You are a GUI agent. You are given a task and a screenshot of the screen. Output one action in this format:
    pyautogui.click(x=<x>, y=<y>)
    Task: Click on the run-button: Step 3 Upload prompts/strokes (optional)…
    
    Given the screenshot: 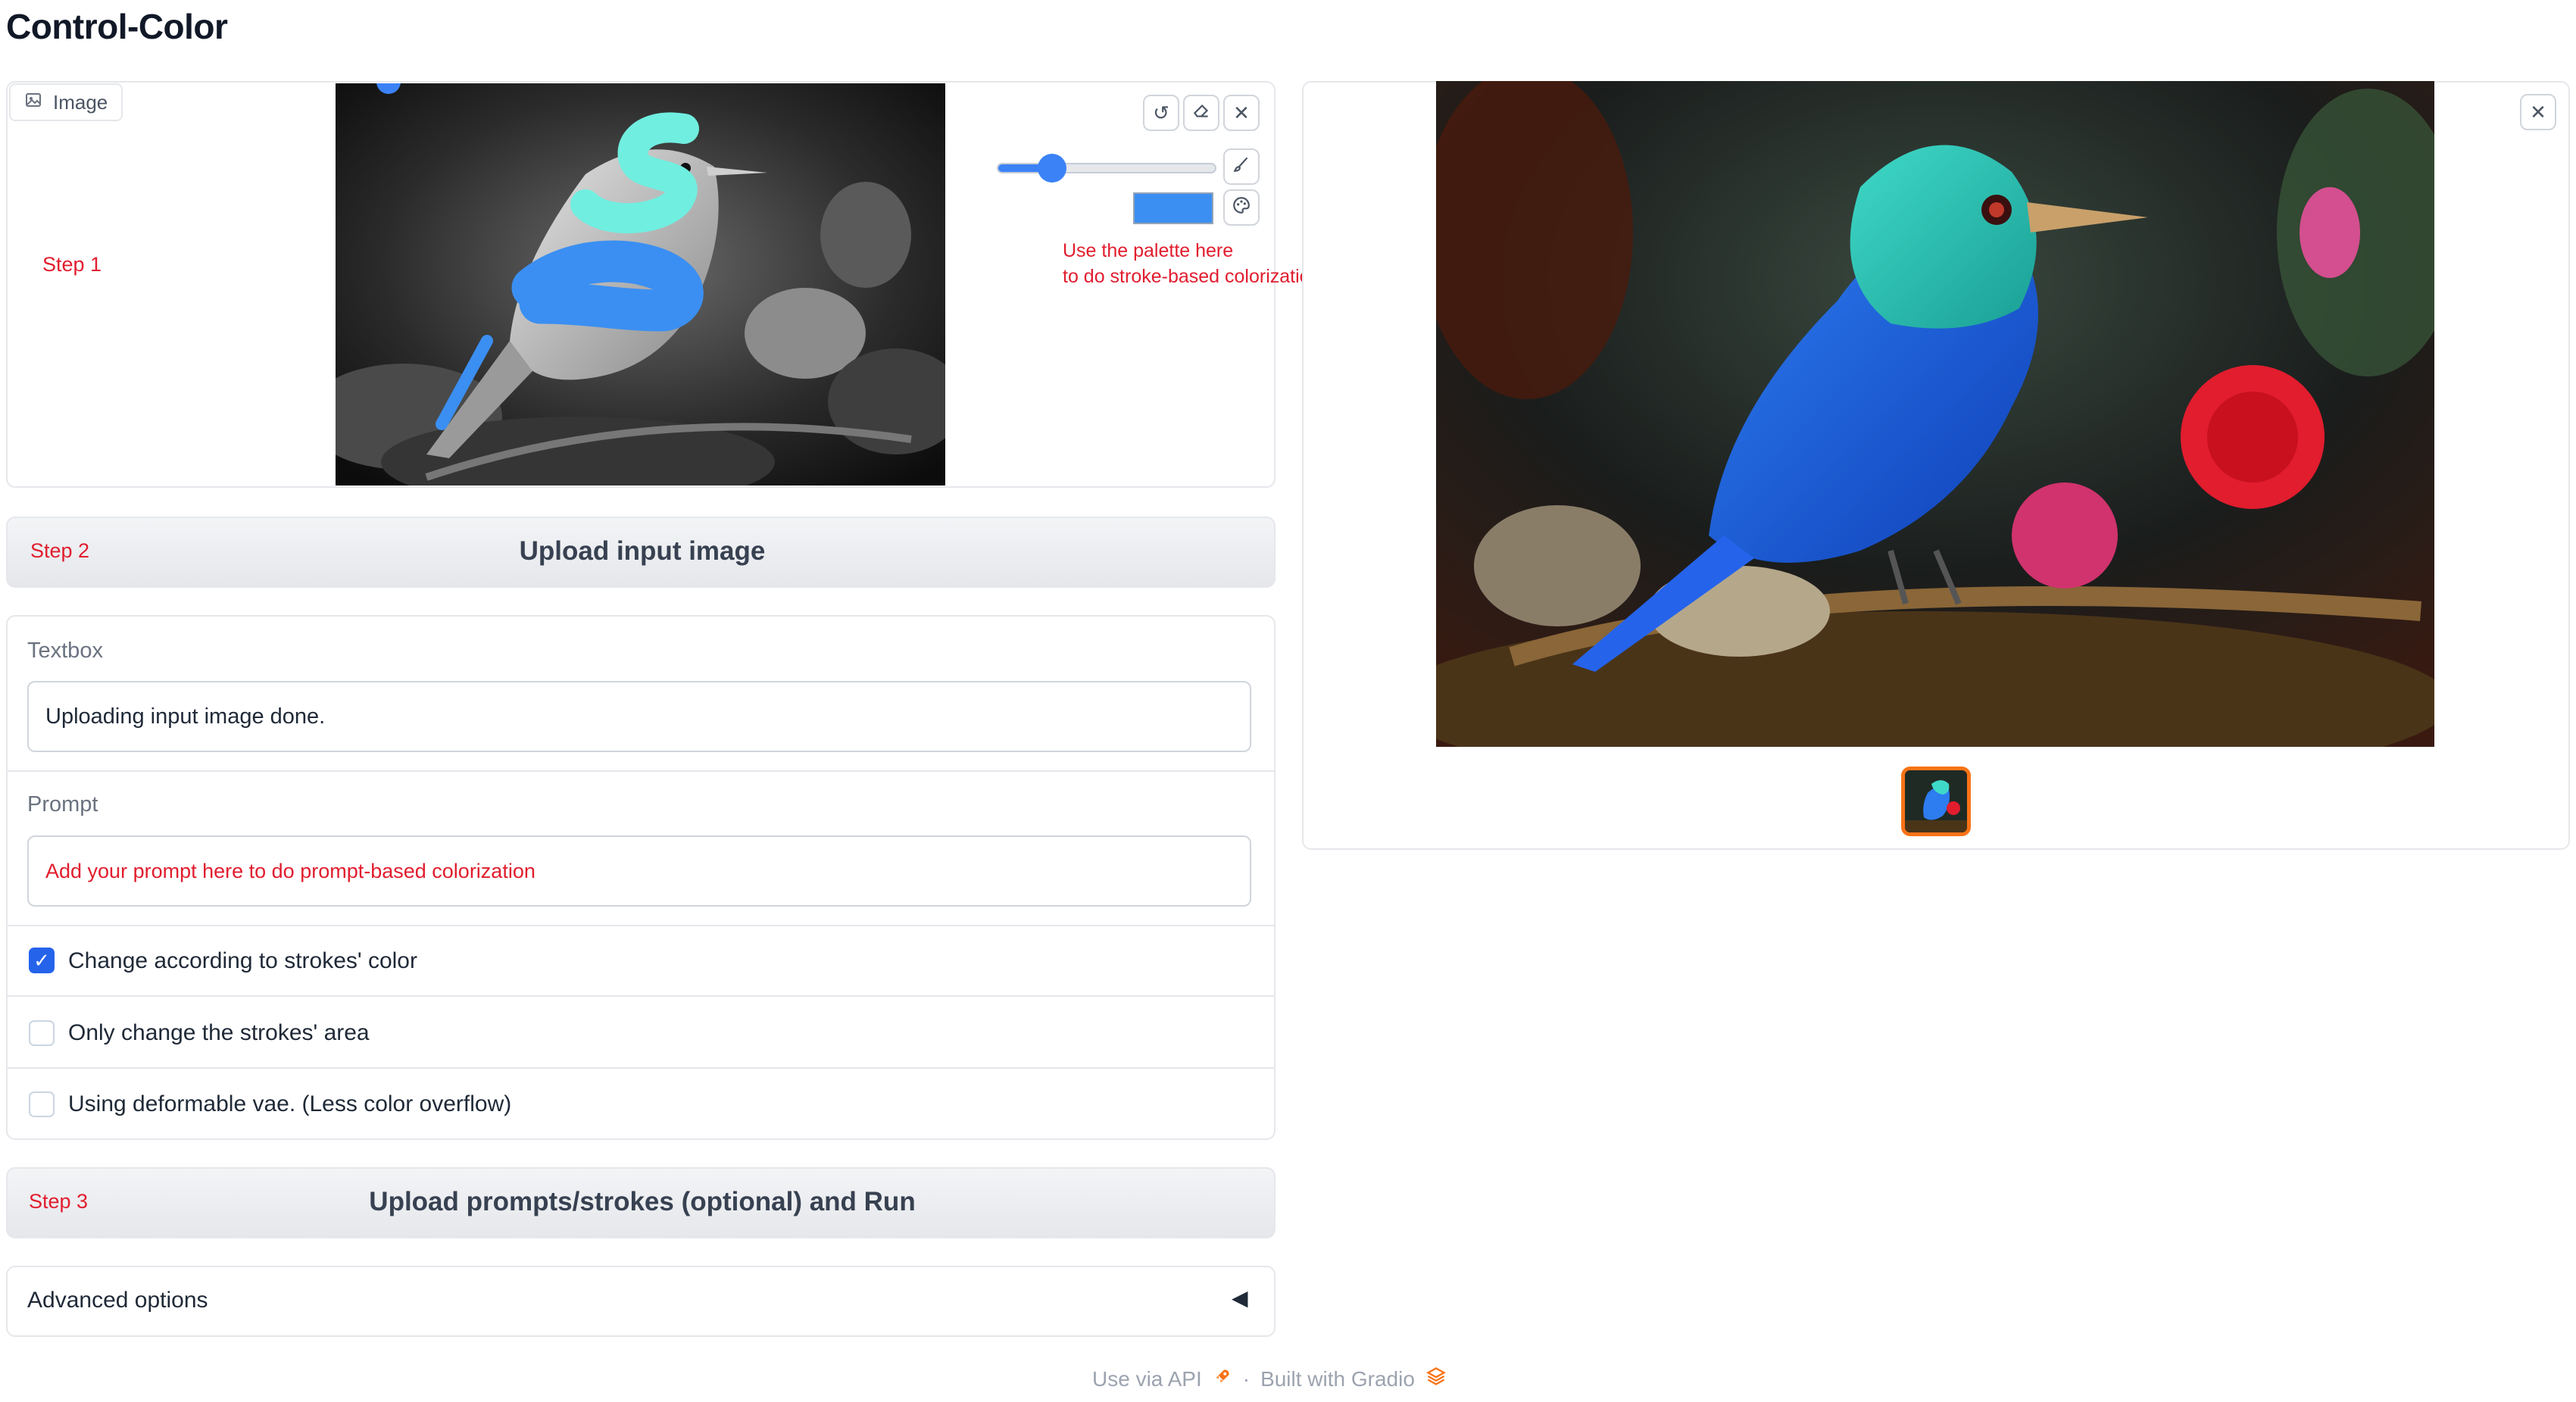 What is the action you would take?
    pyautogui.click(x=641, y=1202)
    